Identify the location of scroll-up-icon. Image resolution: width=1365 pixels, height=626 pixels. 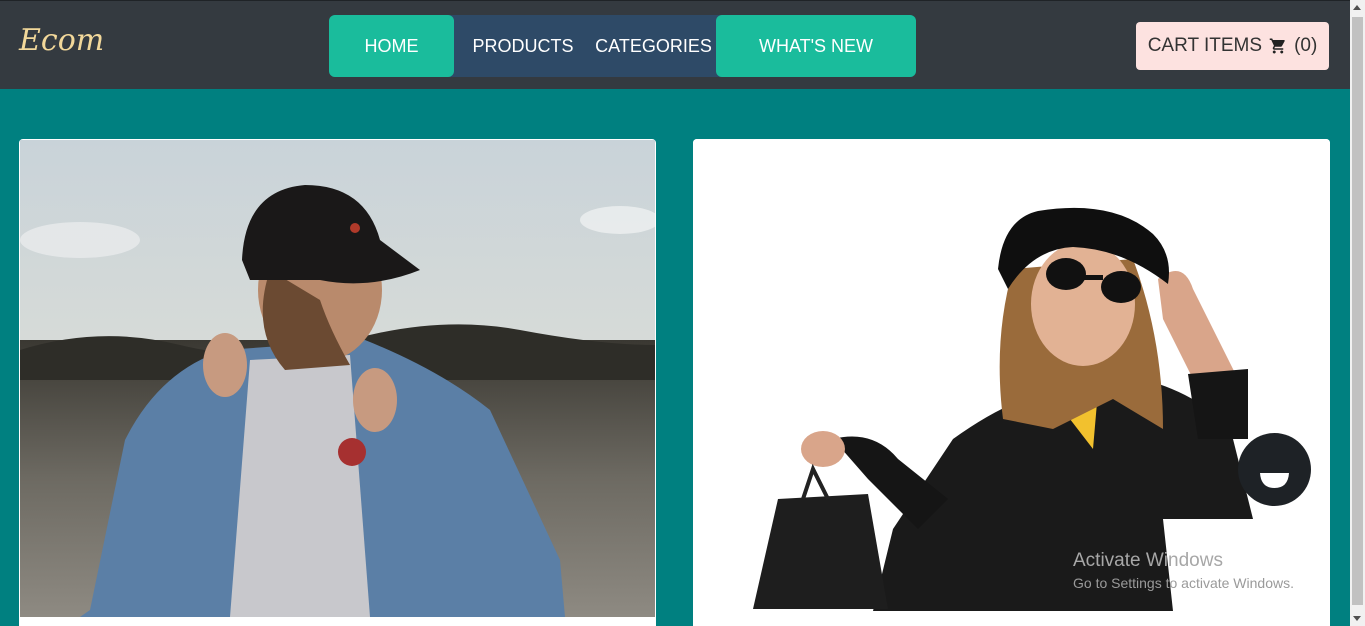
(1357, 7).